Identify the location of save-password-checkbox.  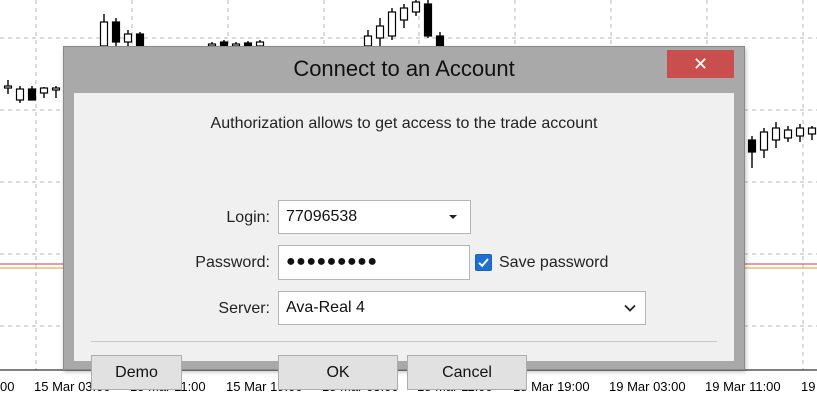
(483, 262).